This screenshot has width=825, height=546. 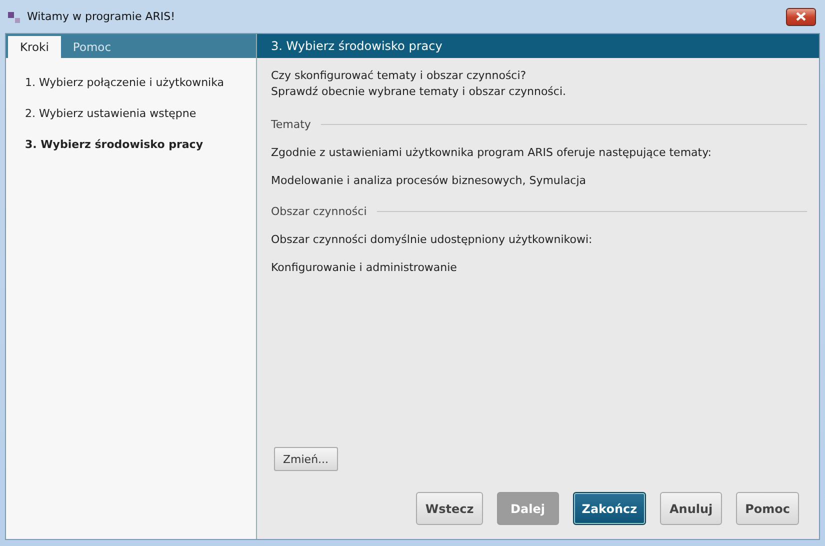 I want to click on dialog-button: Wstecz, so click(x=449, y=508).